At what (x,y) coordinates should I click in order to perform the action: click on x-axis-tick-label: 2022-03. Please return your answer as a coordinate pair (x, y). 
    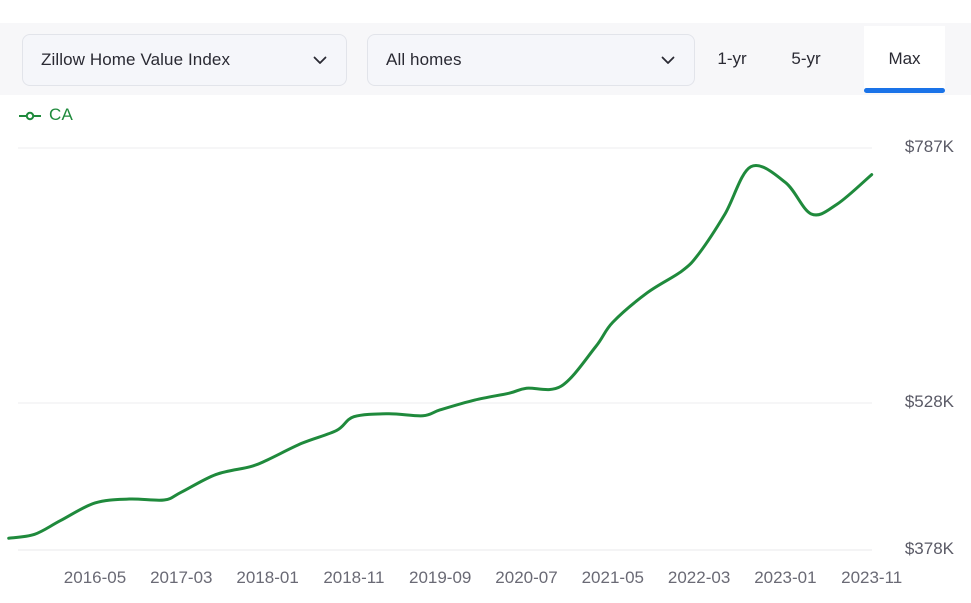
    Looking at the image, I should click on (699, 577).